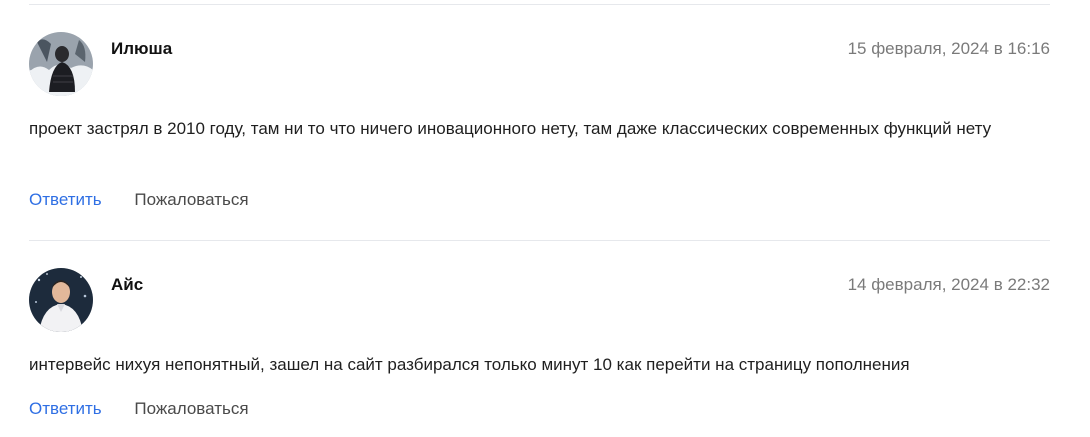 The width and height of the screenshot is (1090, 437). I want to click on comment-author: Айс, so click(127, 284).